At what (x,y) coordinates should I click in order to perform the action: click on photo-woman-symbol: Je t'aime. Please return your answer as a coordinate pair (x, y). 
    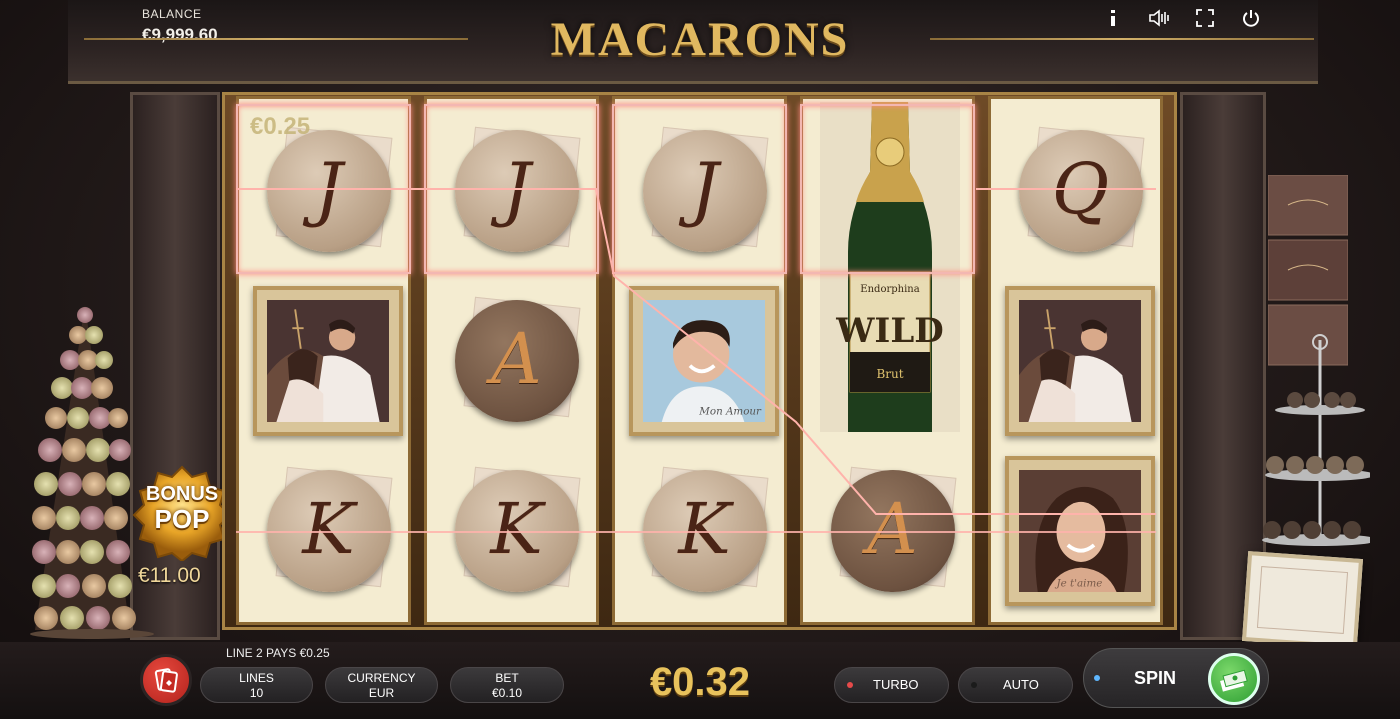
    Looking at the image, I should click on (1079, 531).